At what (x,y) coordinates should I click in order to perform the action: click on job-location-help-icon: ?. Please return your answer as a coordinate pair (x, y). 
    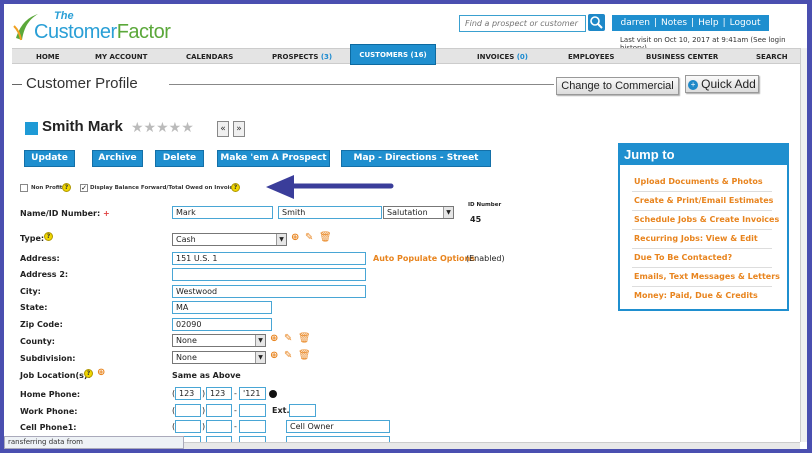
    Looking at the image, I should click on (88, 373).